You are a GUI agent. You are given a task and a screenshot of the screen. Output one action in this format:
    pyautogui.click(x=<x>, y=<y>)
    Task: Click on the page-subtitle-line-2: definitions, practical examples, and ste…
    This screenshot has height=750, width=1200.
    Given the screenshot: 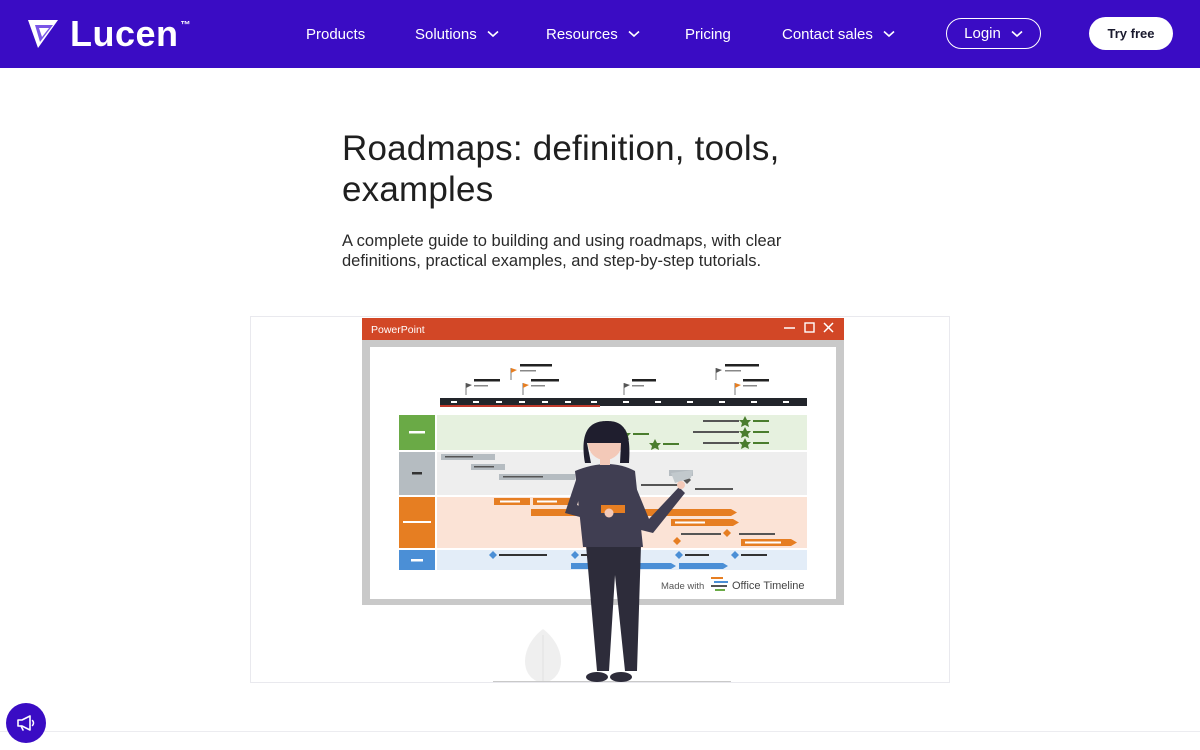 What is the action you would take?
    pyautogui.click(x=552, y=261)
    